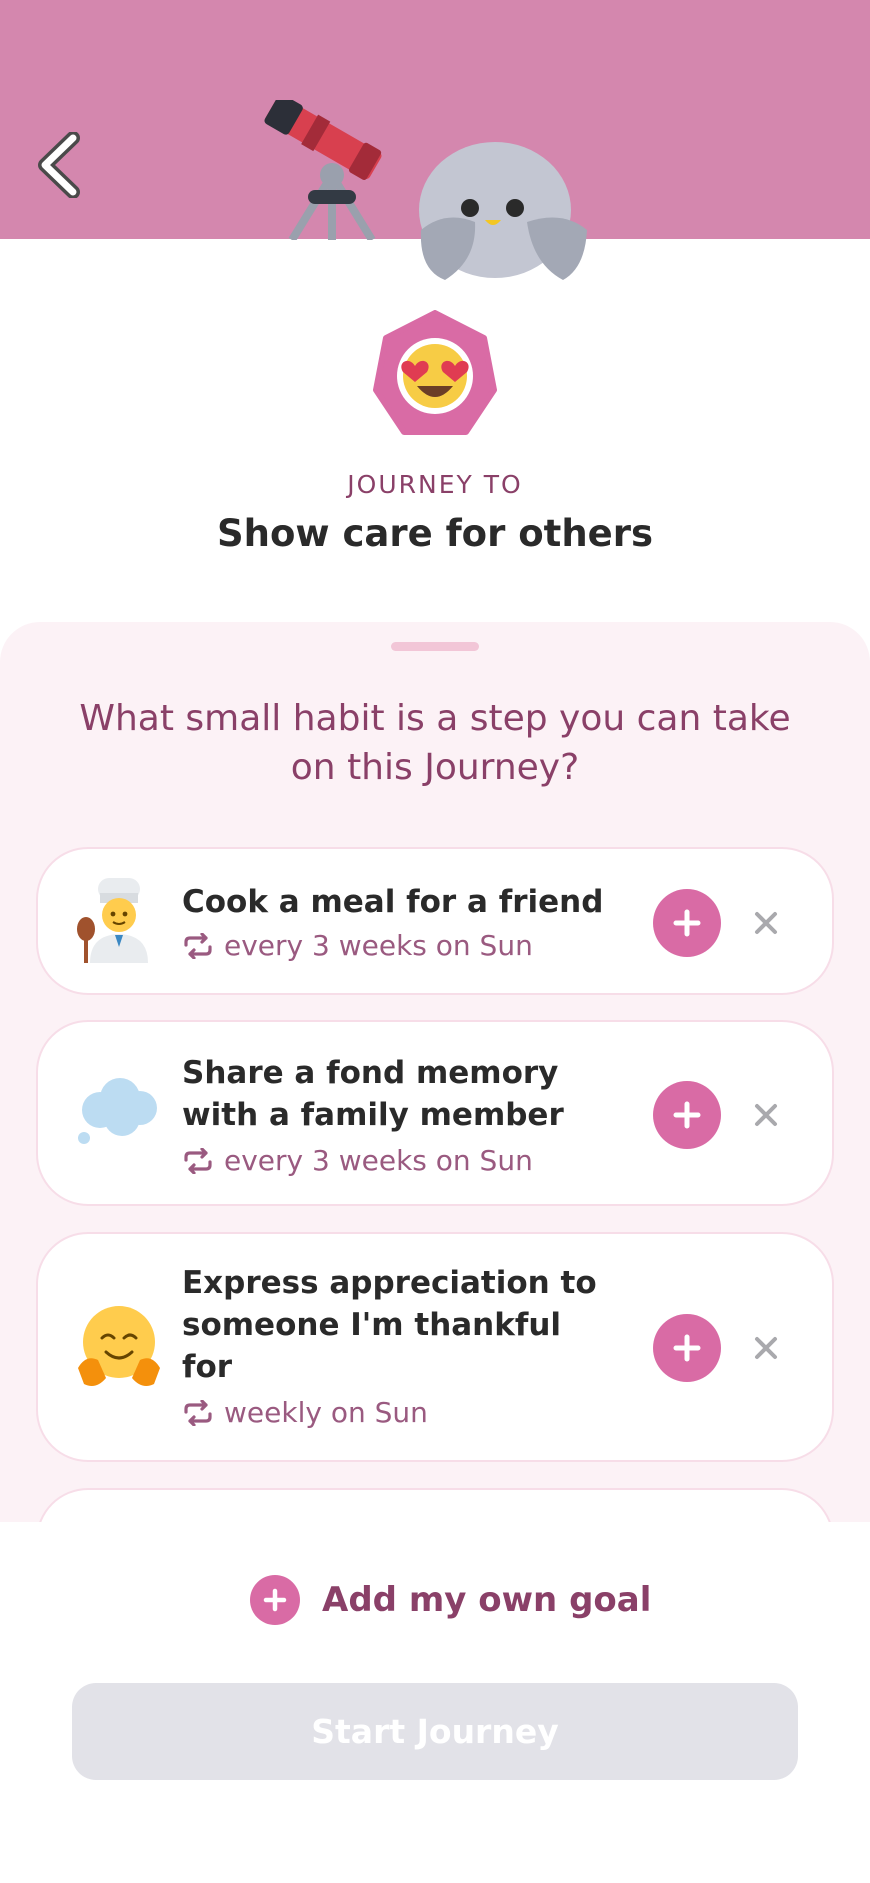 The image size is (870, 1883). What do you see at coordinates (435, 1731) in the screenshot?
I see `start-journey-button: Start Journey` at bounding box center [435, 1731].